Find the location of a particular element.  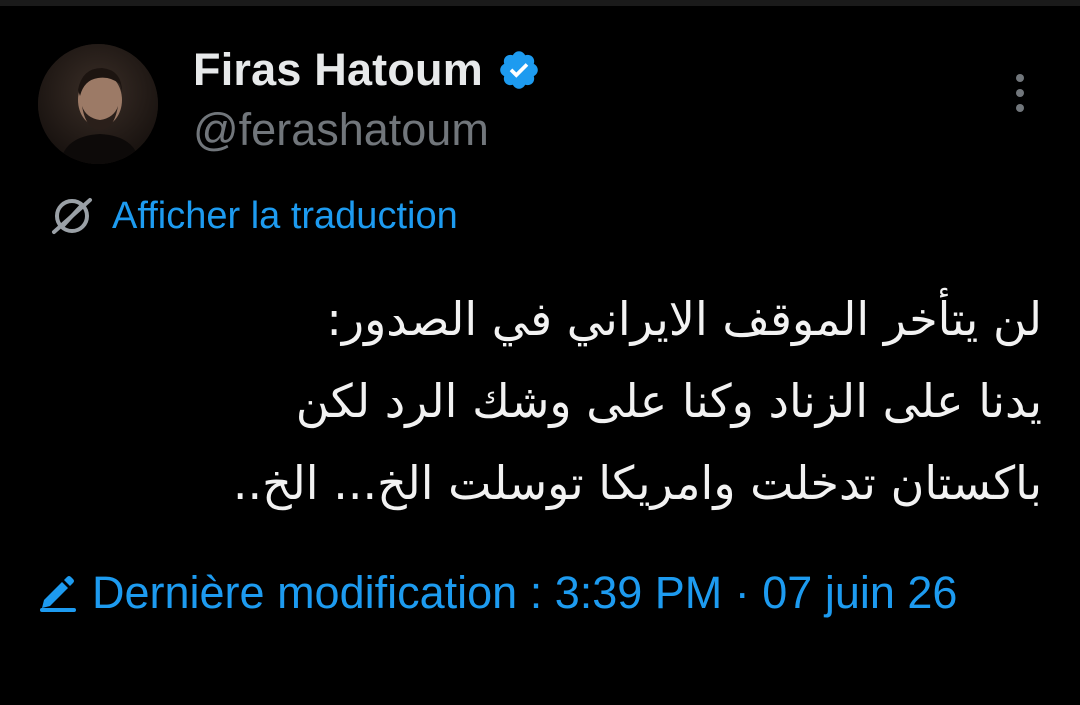

globe-icon is located at coordinates (72, 216).